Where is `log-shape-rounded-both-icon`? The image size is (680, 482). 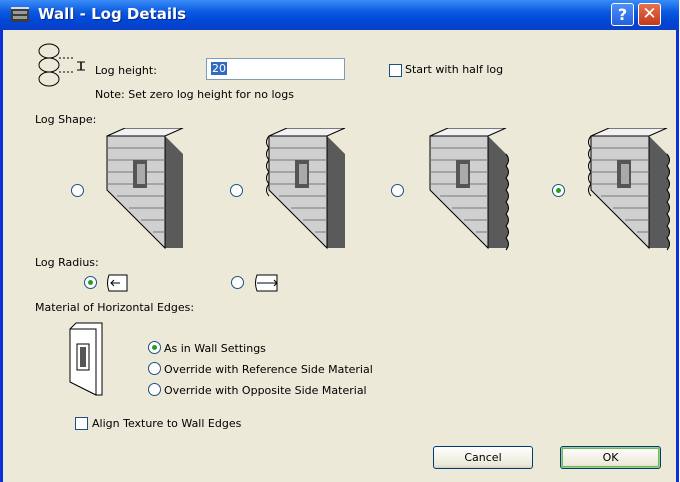 log-shape-rounded-both-icon is located at coordinates (629, 189).